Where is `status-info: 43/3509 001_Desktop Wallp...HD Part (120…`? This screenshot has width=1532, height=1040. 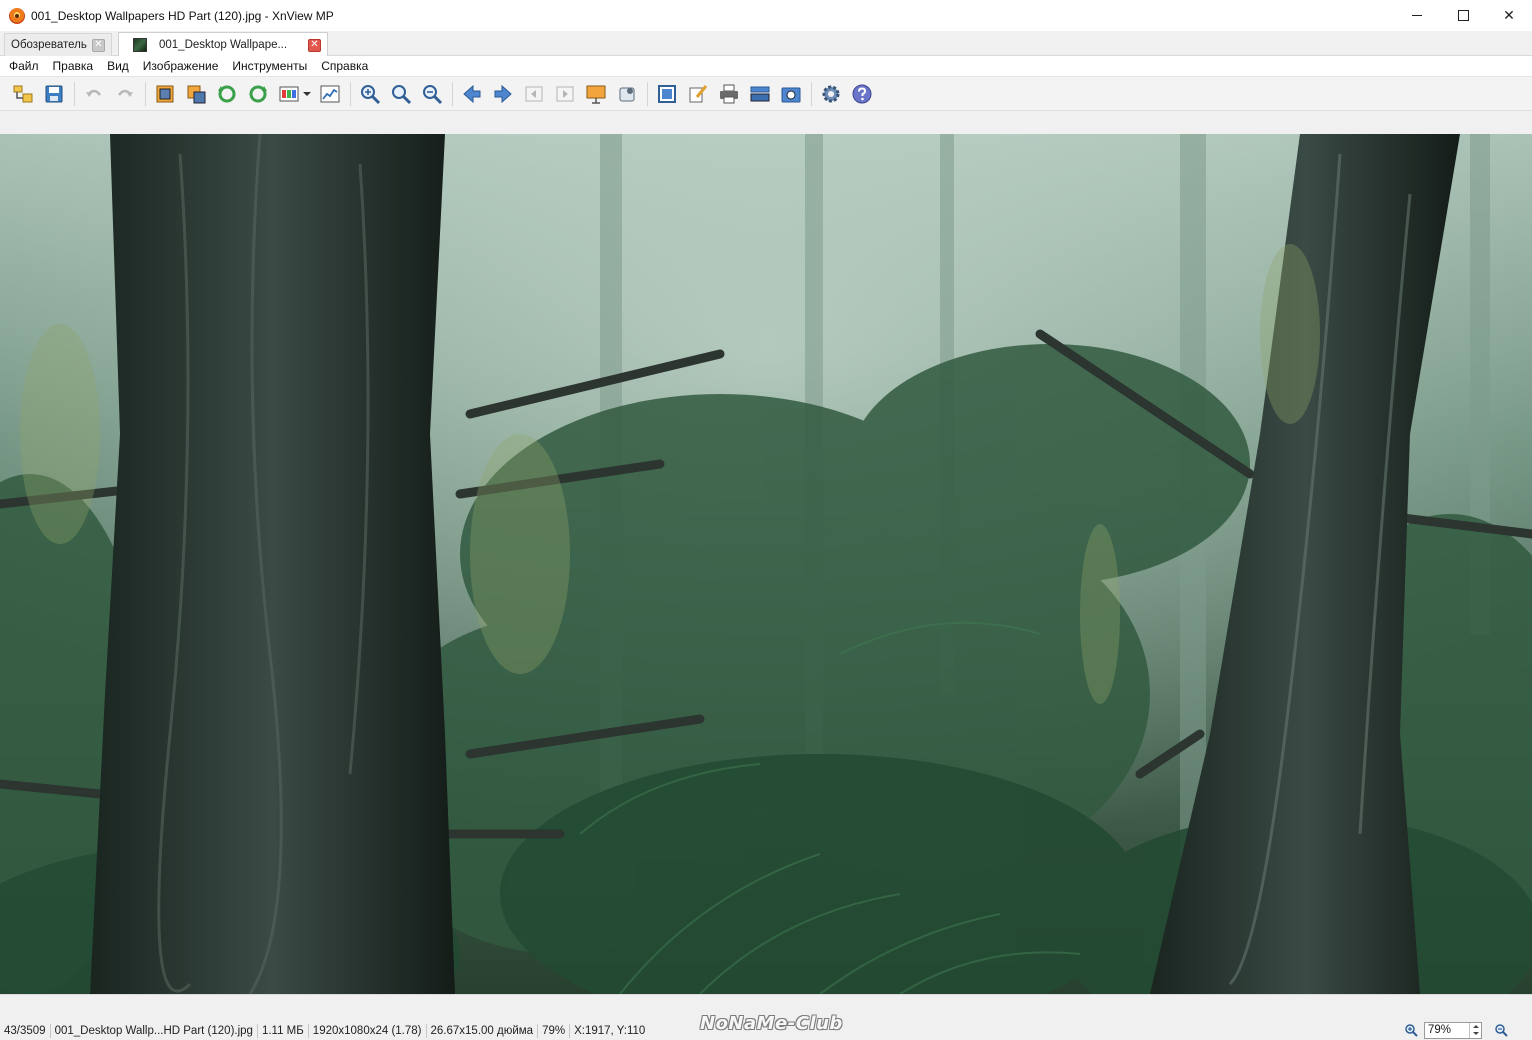
status-info: 43/3509 001_Desktop Wallp...HD Part (120… is located at coordinates (324, 1031).